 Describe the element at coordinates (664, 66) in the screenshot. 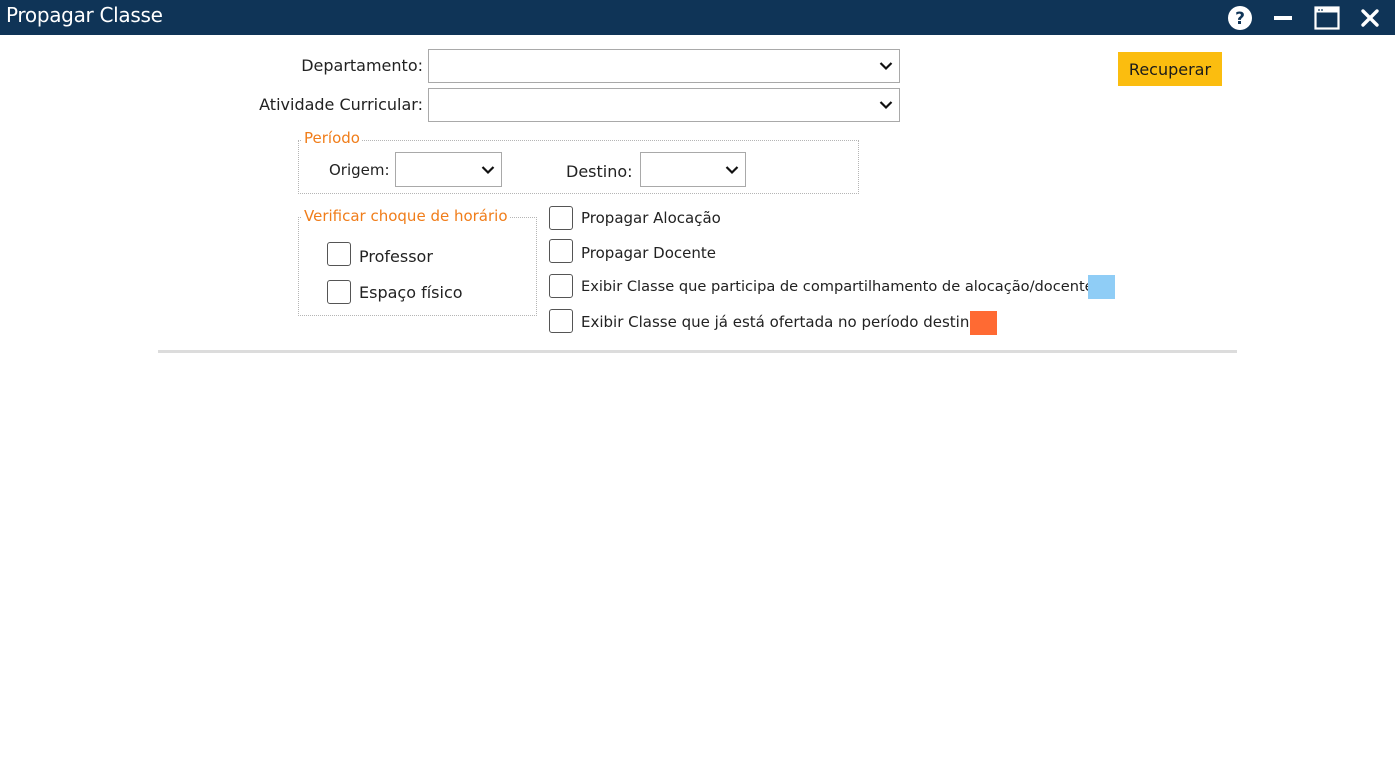

I see `departamento-select` at that location.